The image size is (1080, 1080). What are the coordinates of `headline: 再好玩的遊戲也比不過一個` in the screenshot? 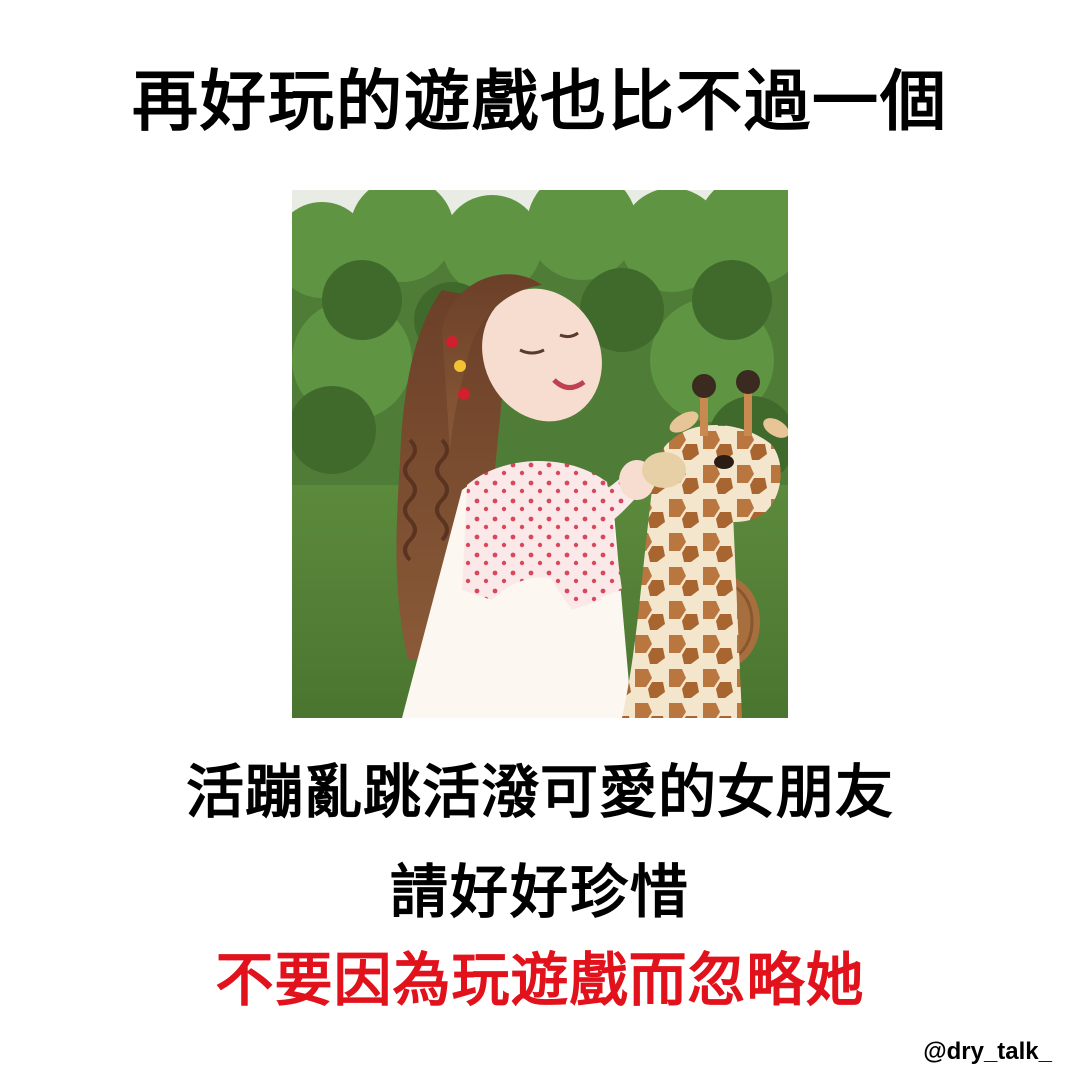 It's located at (540, 101).